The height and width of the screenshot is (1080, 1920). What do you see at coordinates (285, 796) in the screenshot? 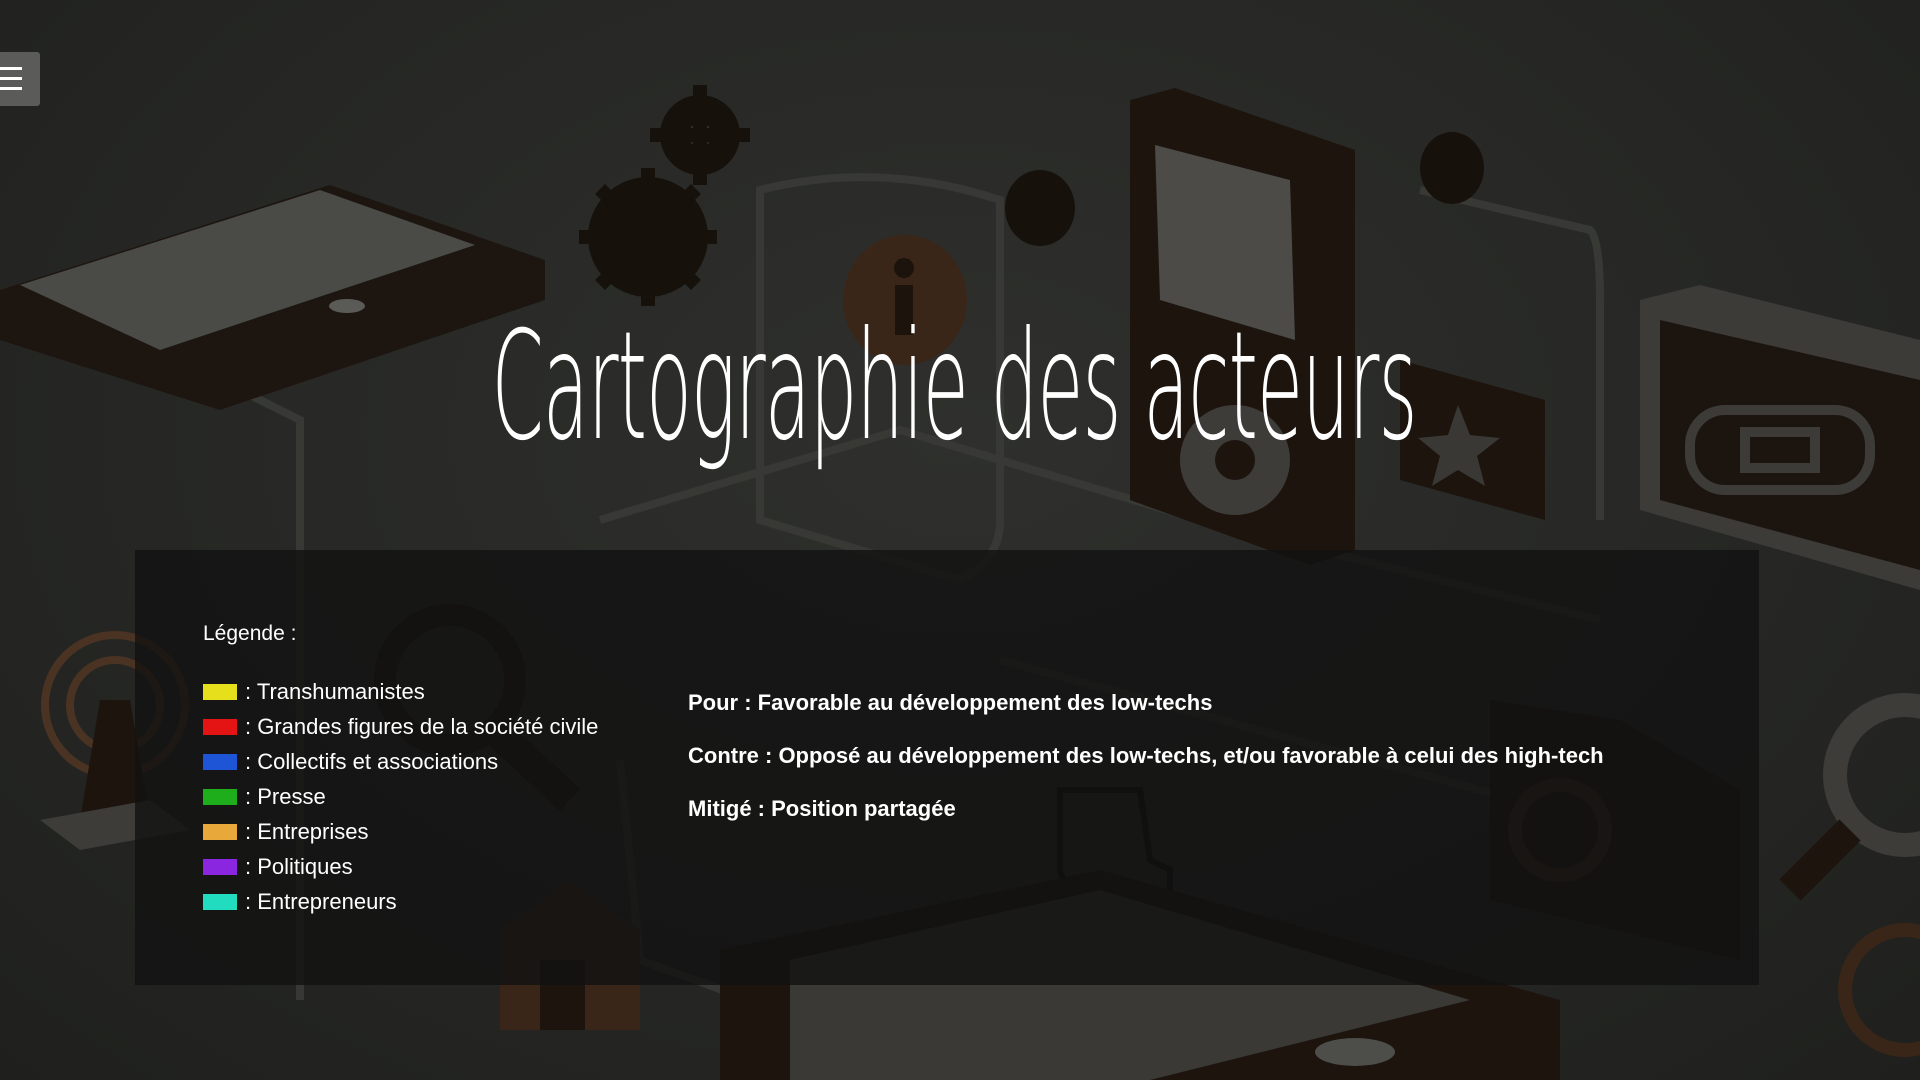
I see `legend-label: : Presse` at bounding box center [285, 796].